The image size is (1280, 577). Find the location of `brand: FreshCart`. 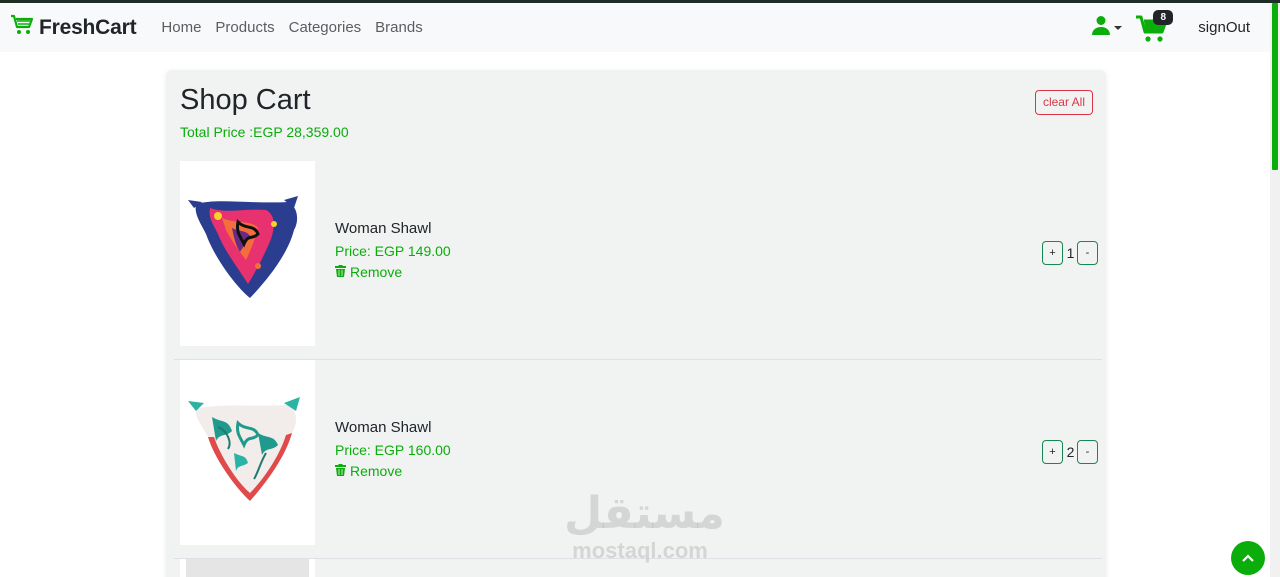

brand: FreshCart is located at coordinates (73, 27).